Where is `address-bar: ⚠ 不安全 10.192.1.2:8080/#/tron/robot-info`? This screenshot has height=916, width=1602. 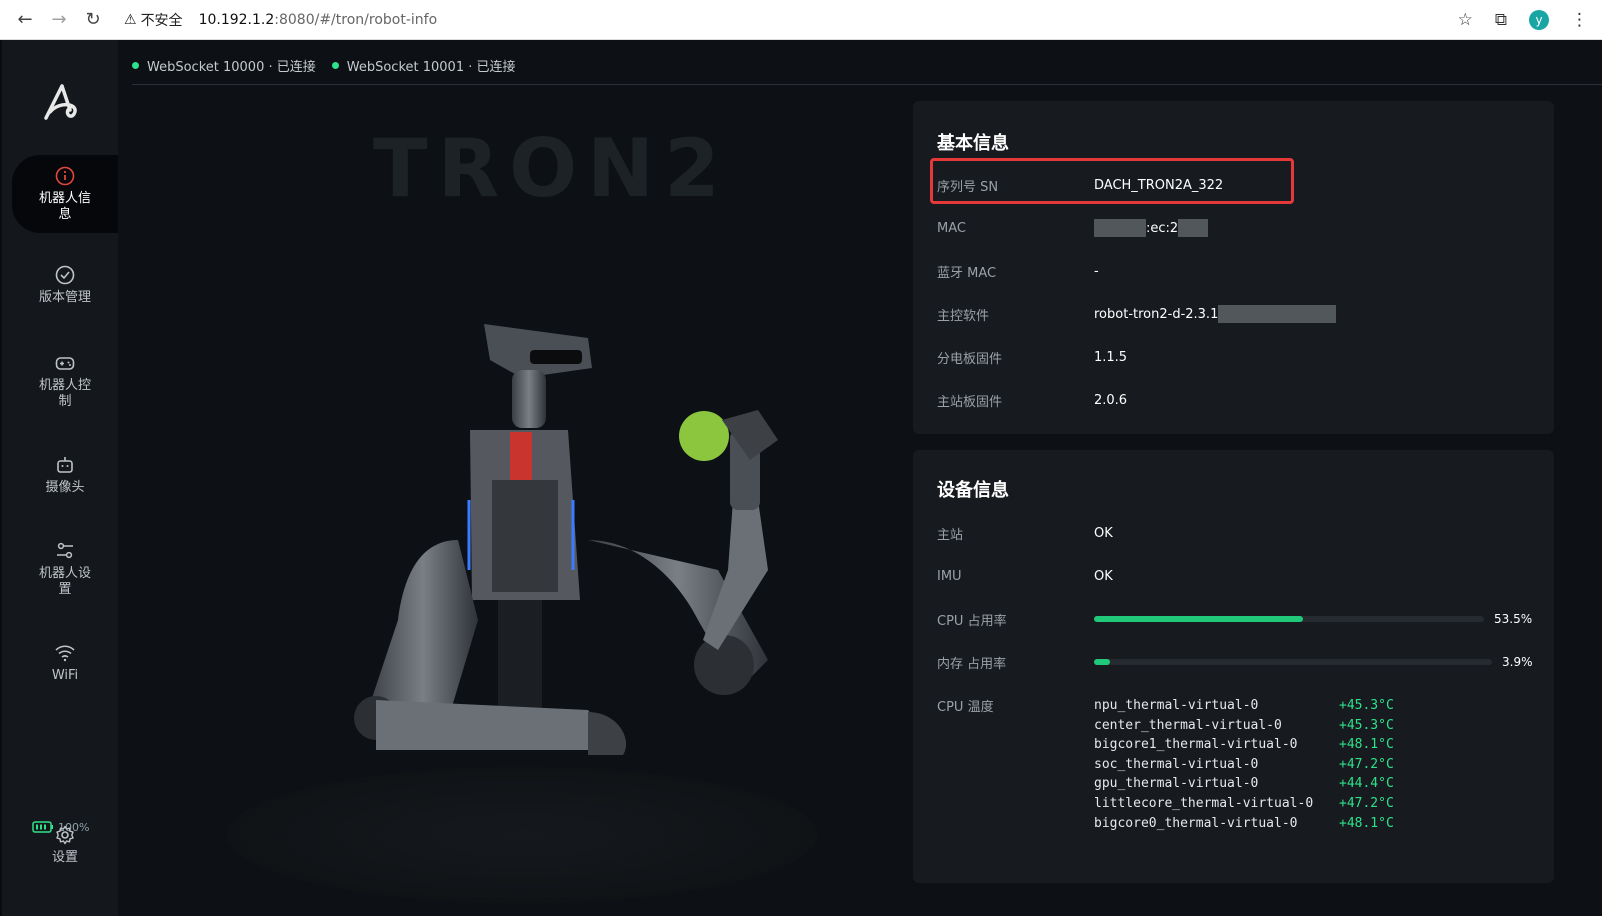 address-bar: ⚠ 不安全 10.192.1.2:8080/#/tron/robot-info is located at coordinates (280, 20).